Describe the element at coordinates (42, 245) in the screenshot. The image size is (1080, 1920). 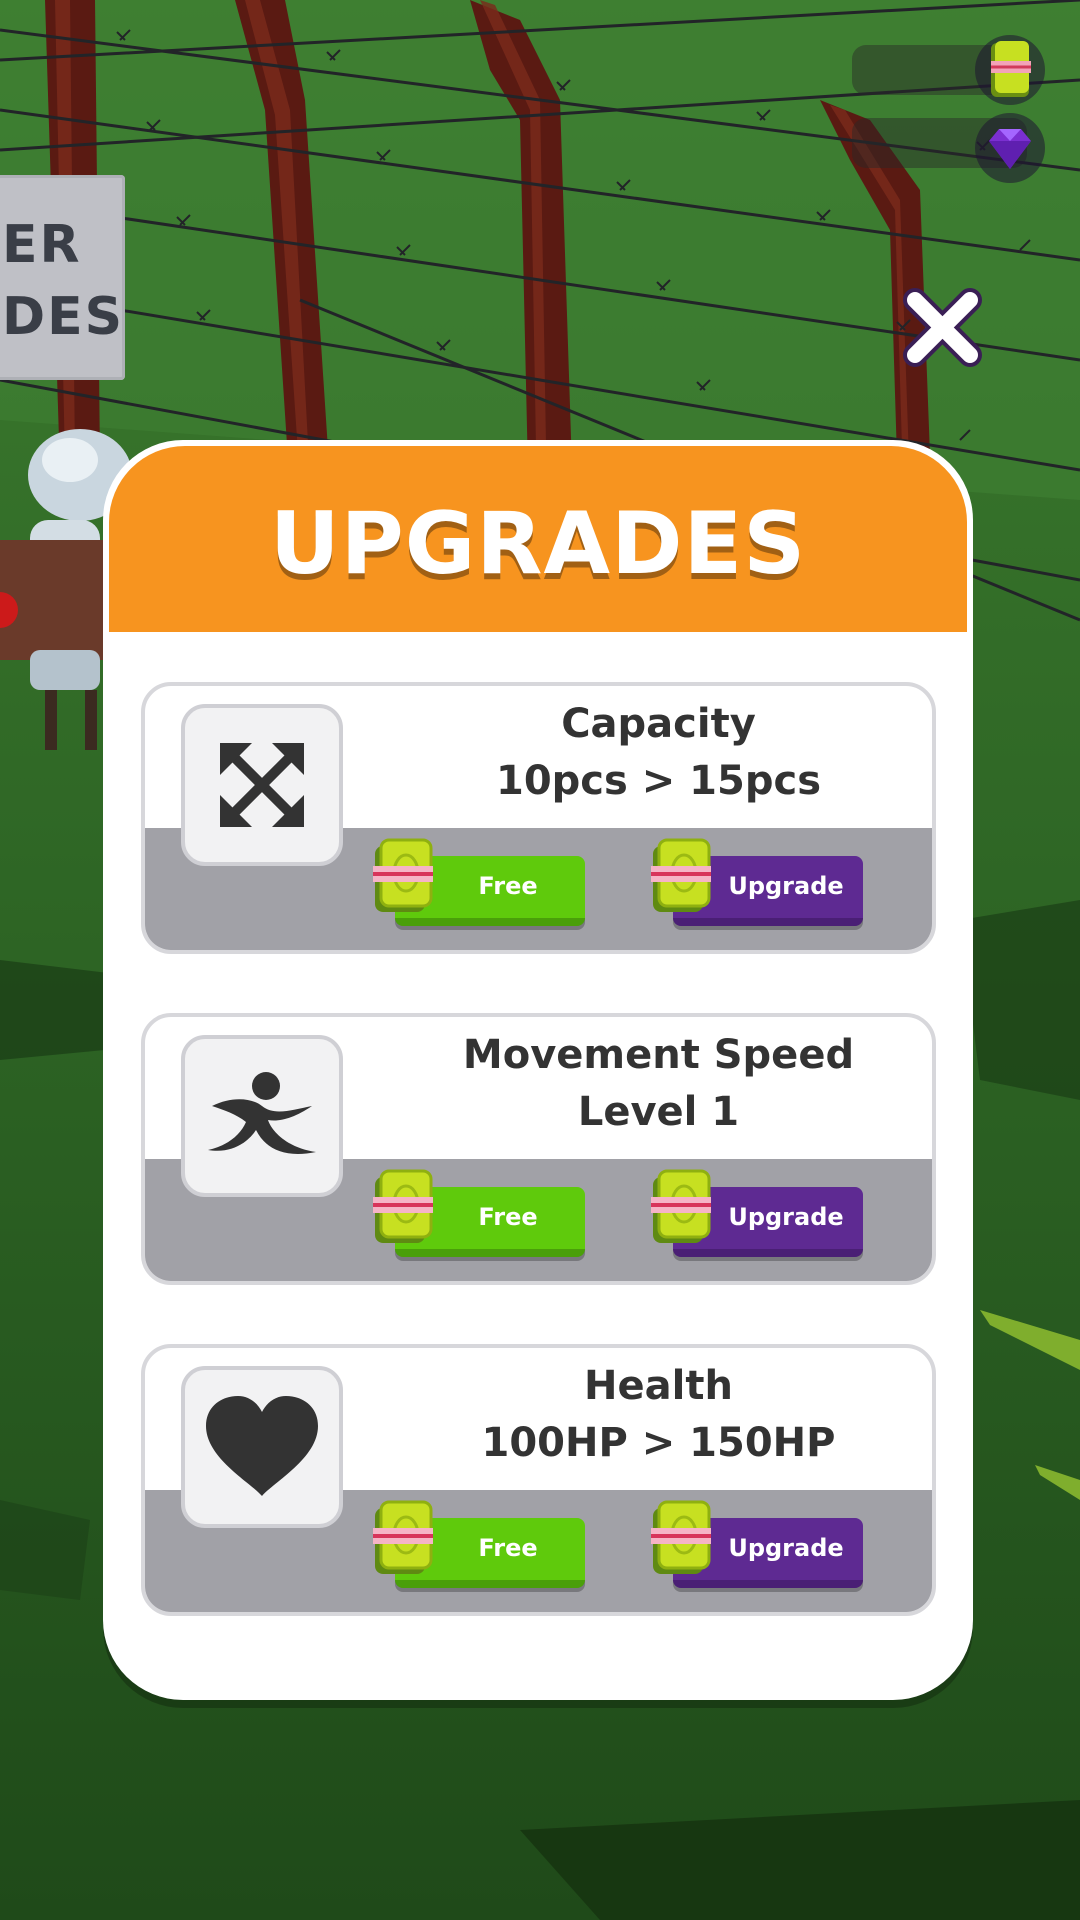
I see `sign-text-line1: ER` at that location.